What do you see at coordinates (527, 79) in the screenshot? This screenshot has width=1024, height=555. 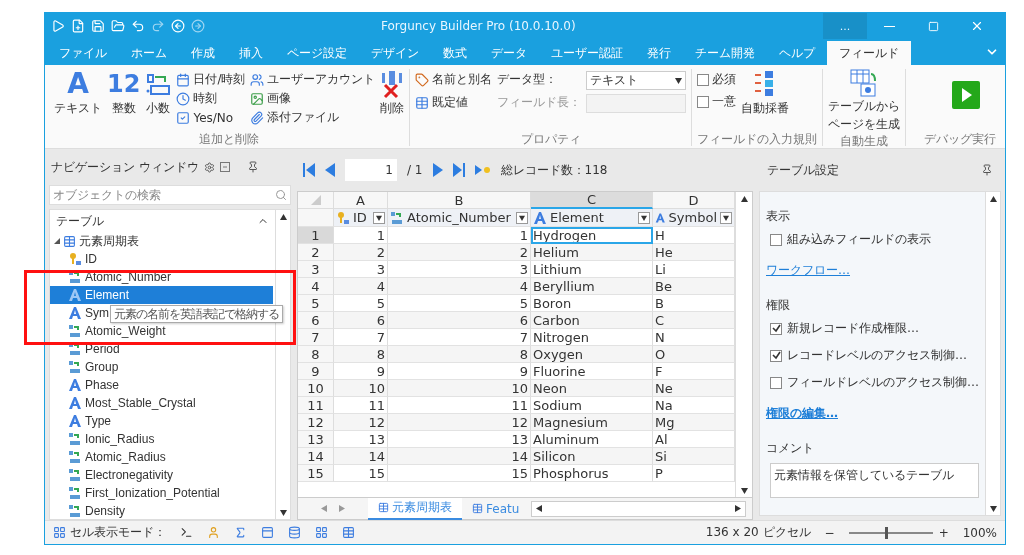 I see `field-label: データ型：` at bounding box center [527, 79].